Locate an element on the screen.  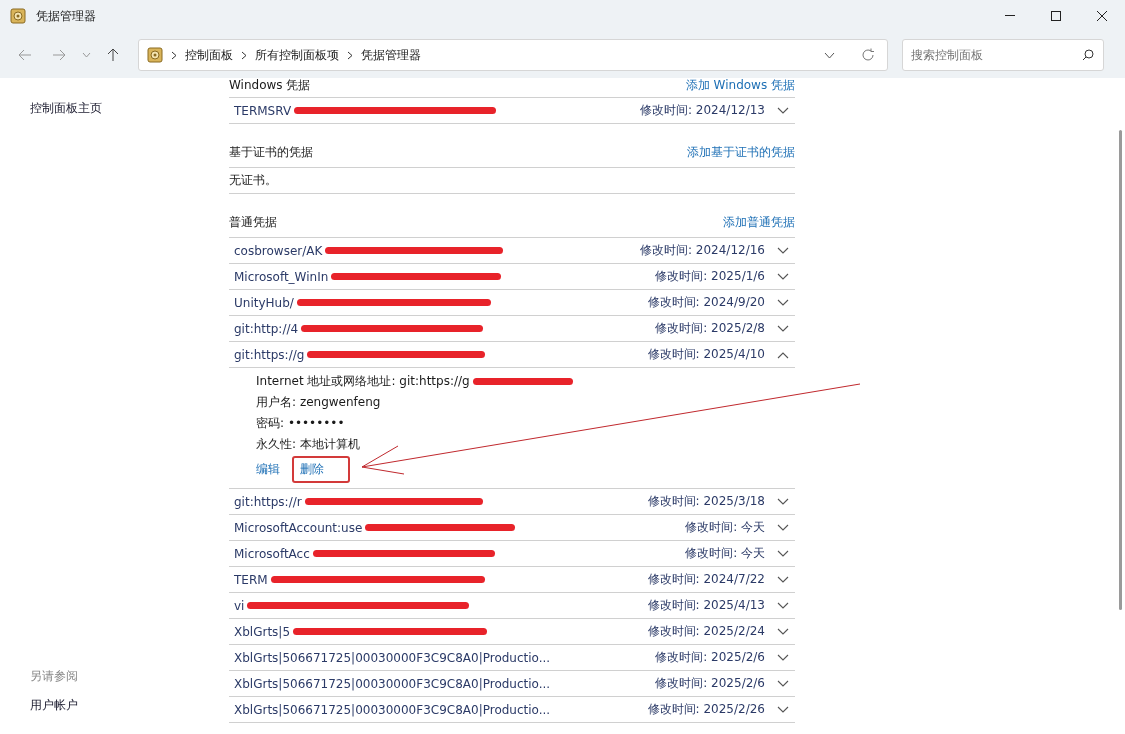
credential-row: cosbrowser/AK 修改时间: 2024/12/16 is located at coordinates (512, 251).